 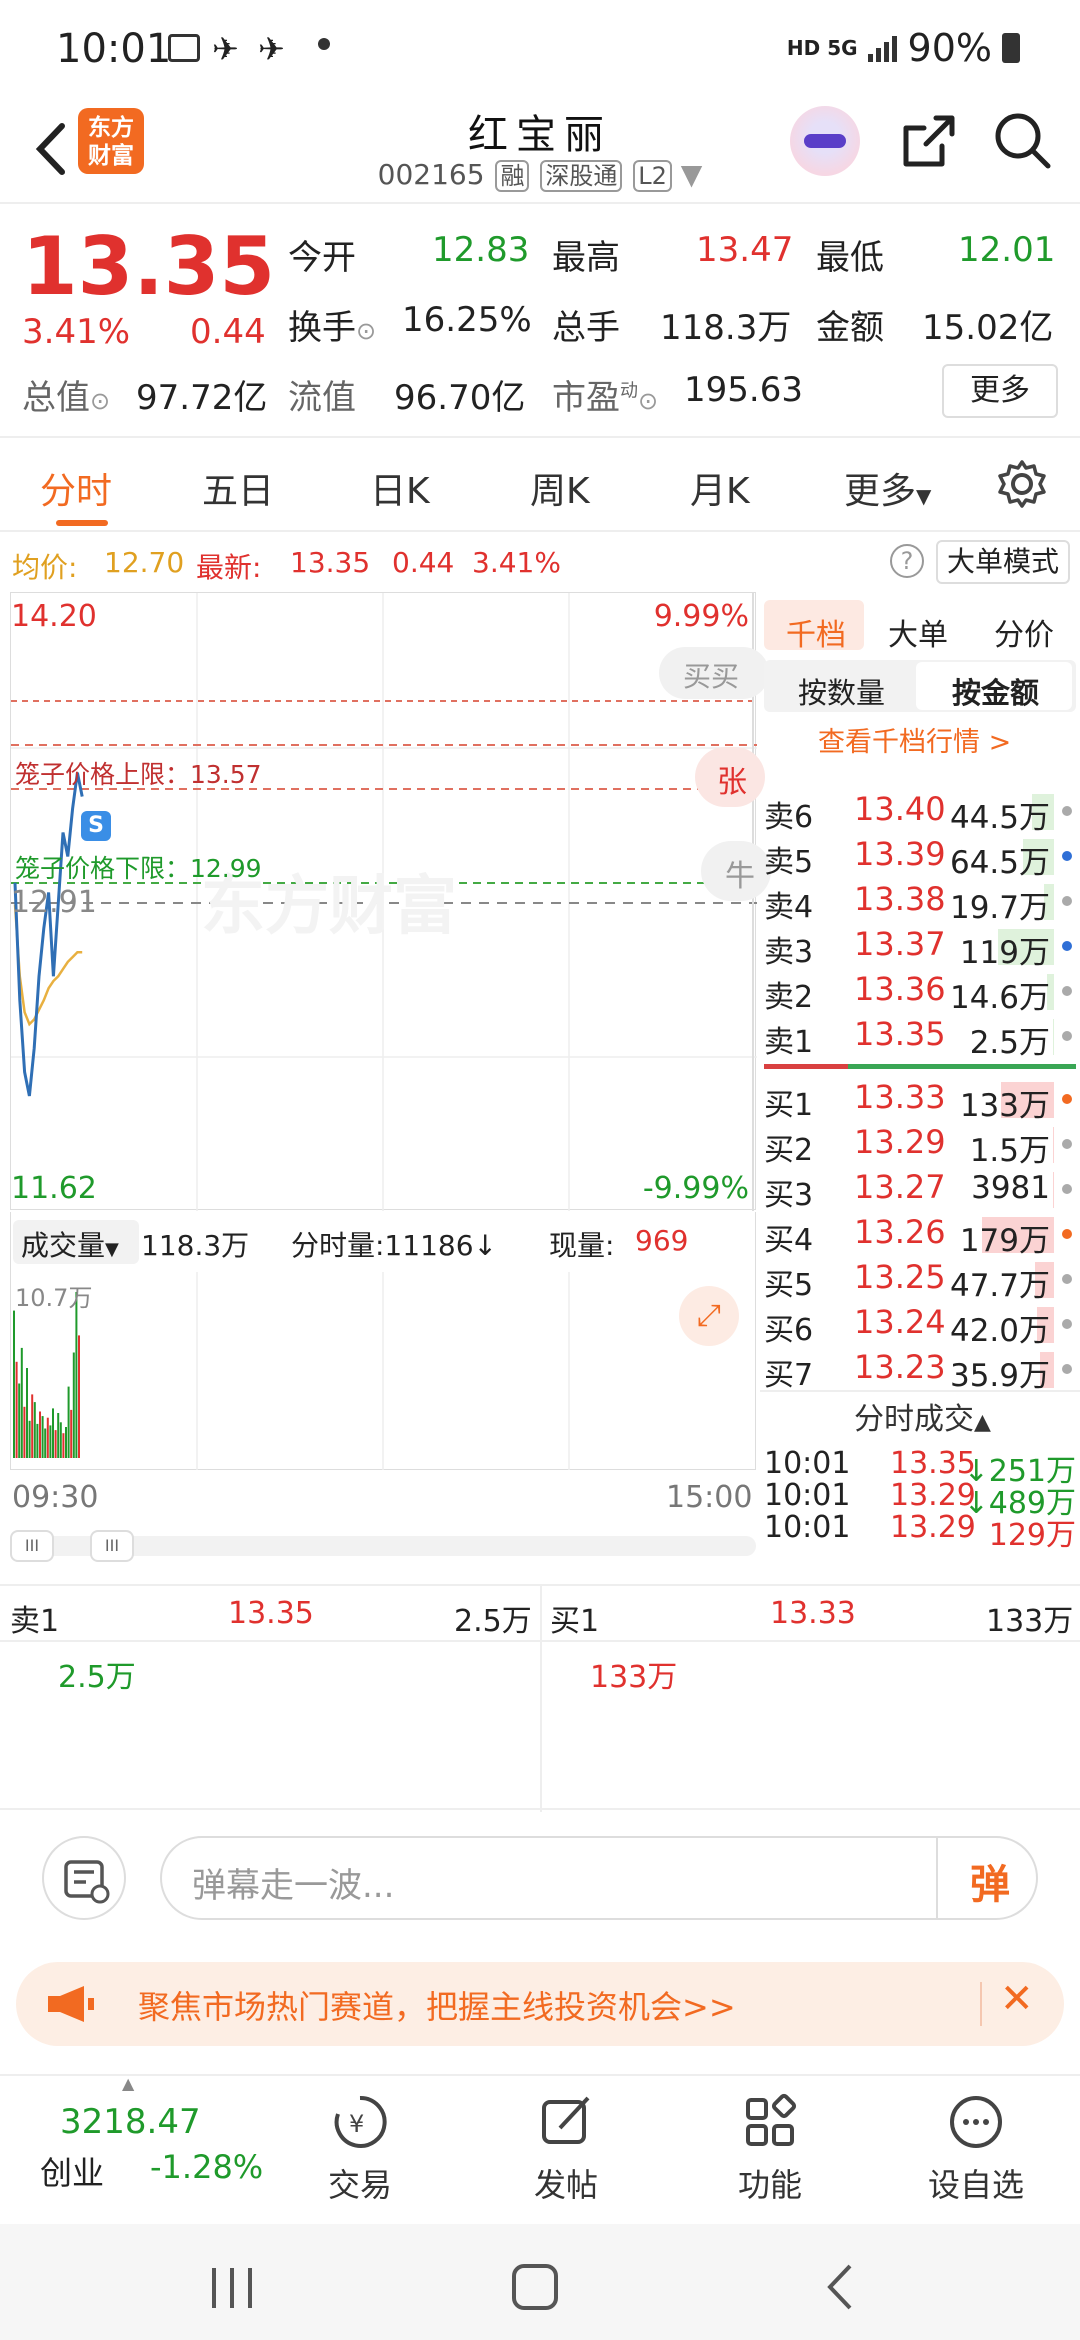 I want to click on close-icon: ✕, so click(x=1017, y=1999).